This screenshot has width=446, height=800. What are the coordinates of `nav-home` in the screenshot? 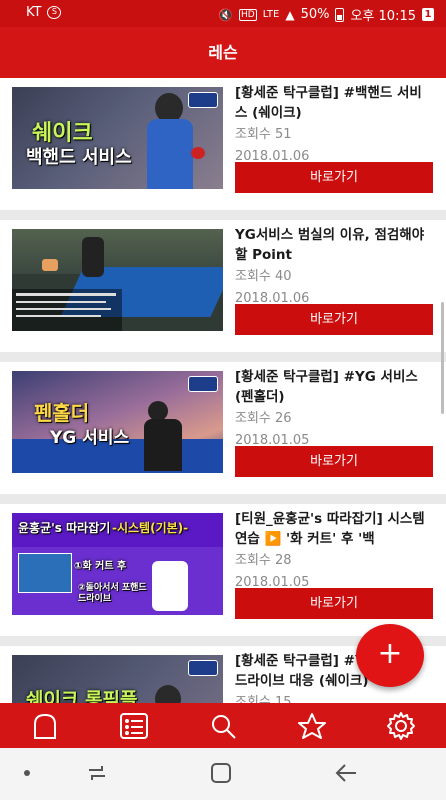 It's located at (44, 725).